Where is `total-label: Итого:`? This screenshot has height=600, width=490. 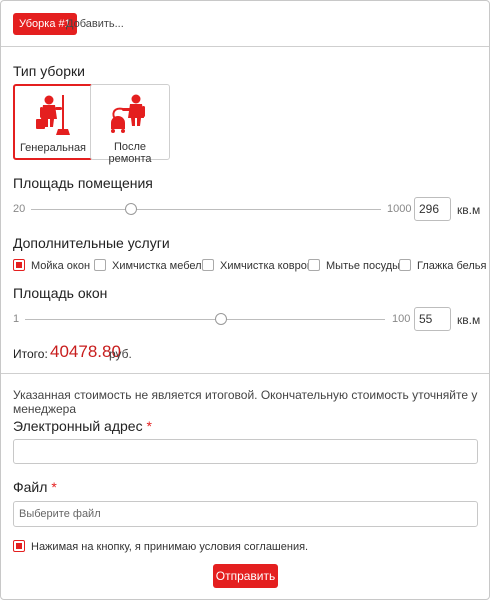 total-label: Итого: is located at coordinates (30, 354).